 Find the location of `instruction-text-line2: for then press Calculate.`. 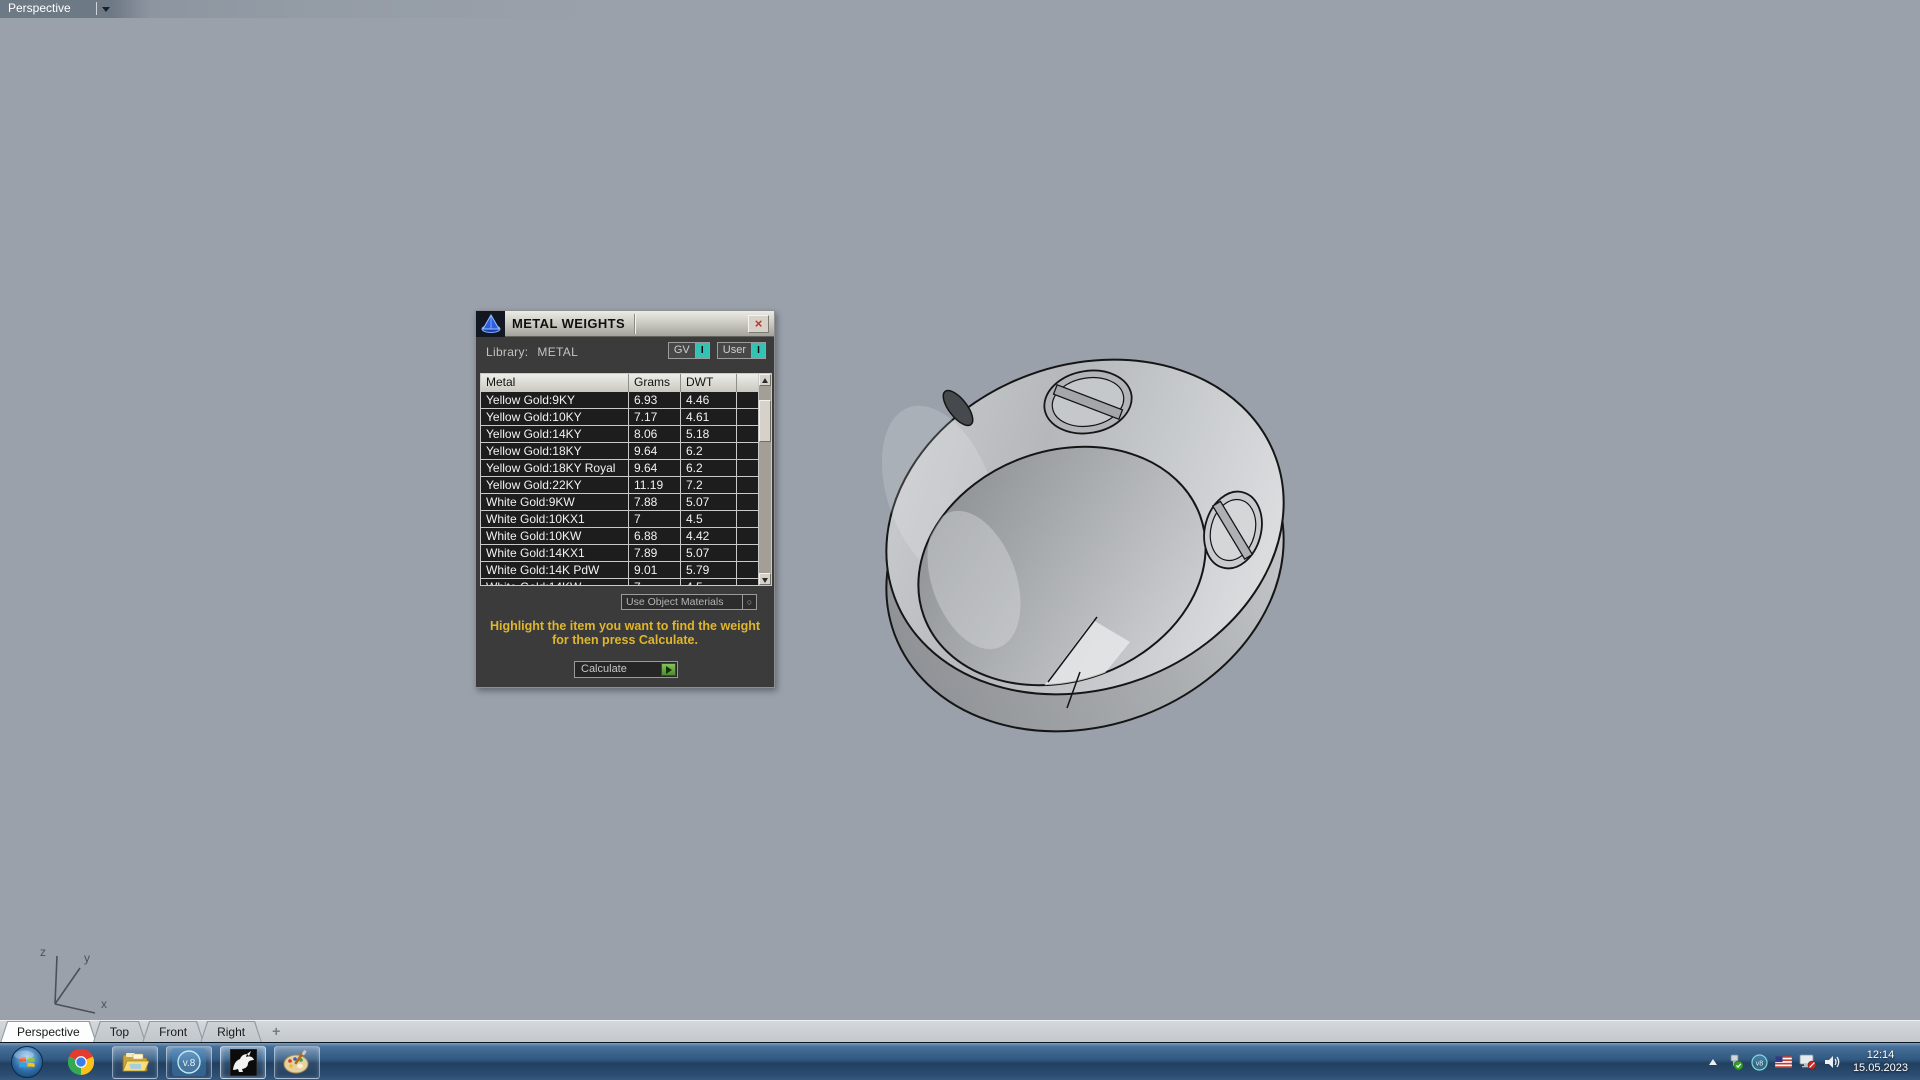

instruction-text-line2: for then press Calculate. is located at coordinates (625, 640).